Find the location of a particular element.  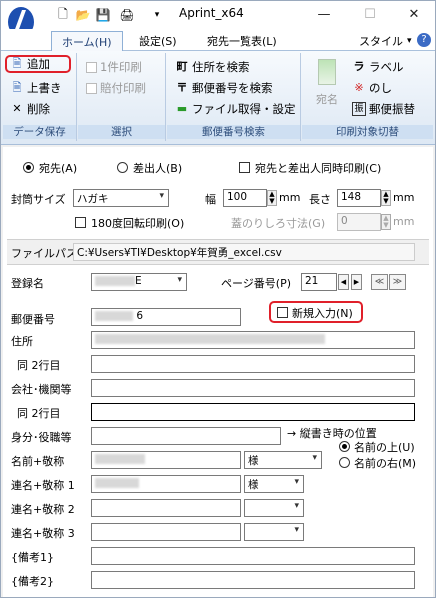

radio-position-top is located at coordinates (344, 446).